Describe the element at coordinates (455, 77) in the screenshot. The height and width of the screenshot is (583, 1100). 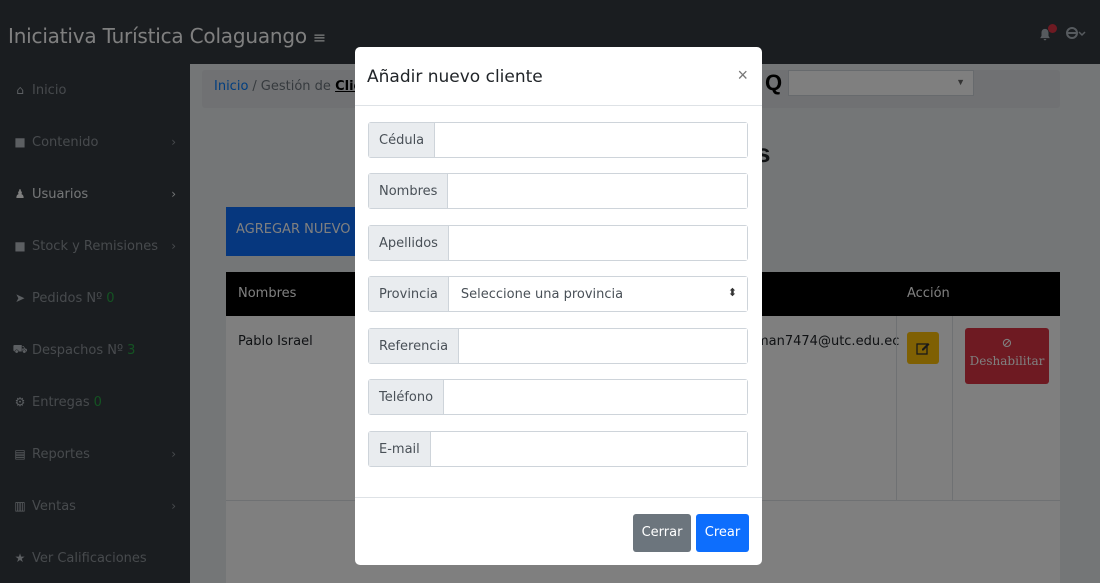
I see `modal-title: Añadir nuevo cliente` at that location.